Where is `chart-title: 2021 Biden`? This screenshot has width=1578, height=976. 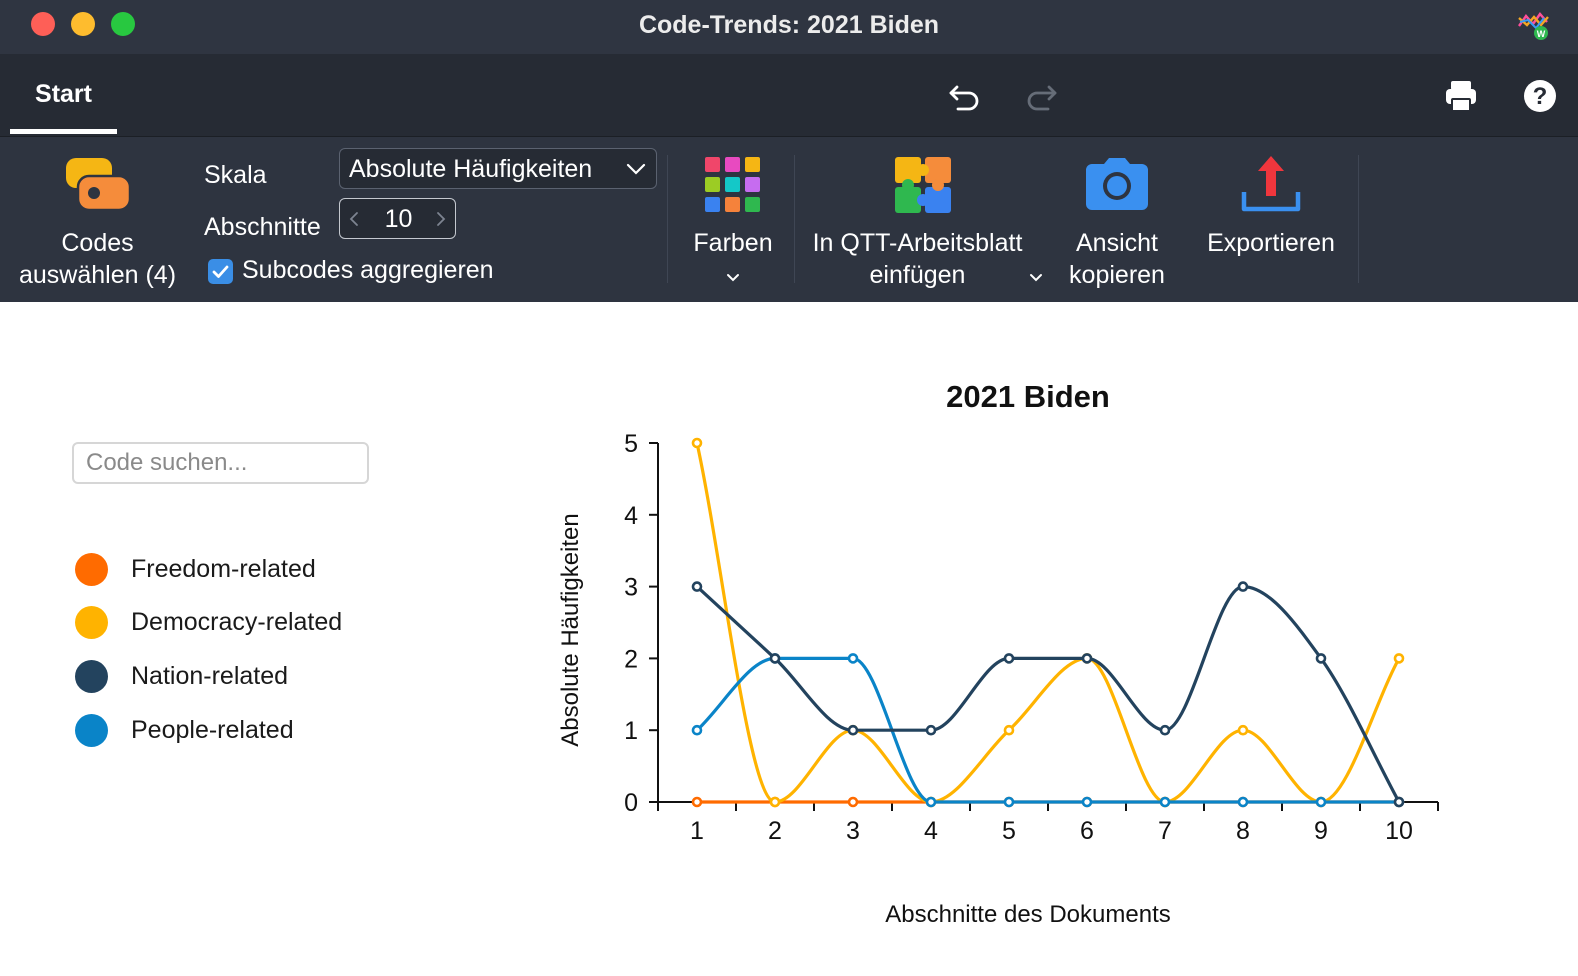 chart-title: 2021 Biden is located at coordinates (1028, 396).